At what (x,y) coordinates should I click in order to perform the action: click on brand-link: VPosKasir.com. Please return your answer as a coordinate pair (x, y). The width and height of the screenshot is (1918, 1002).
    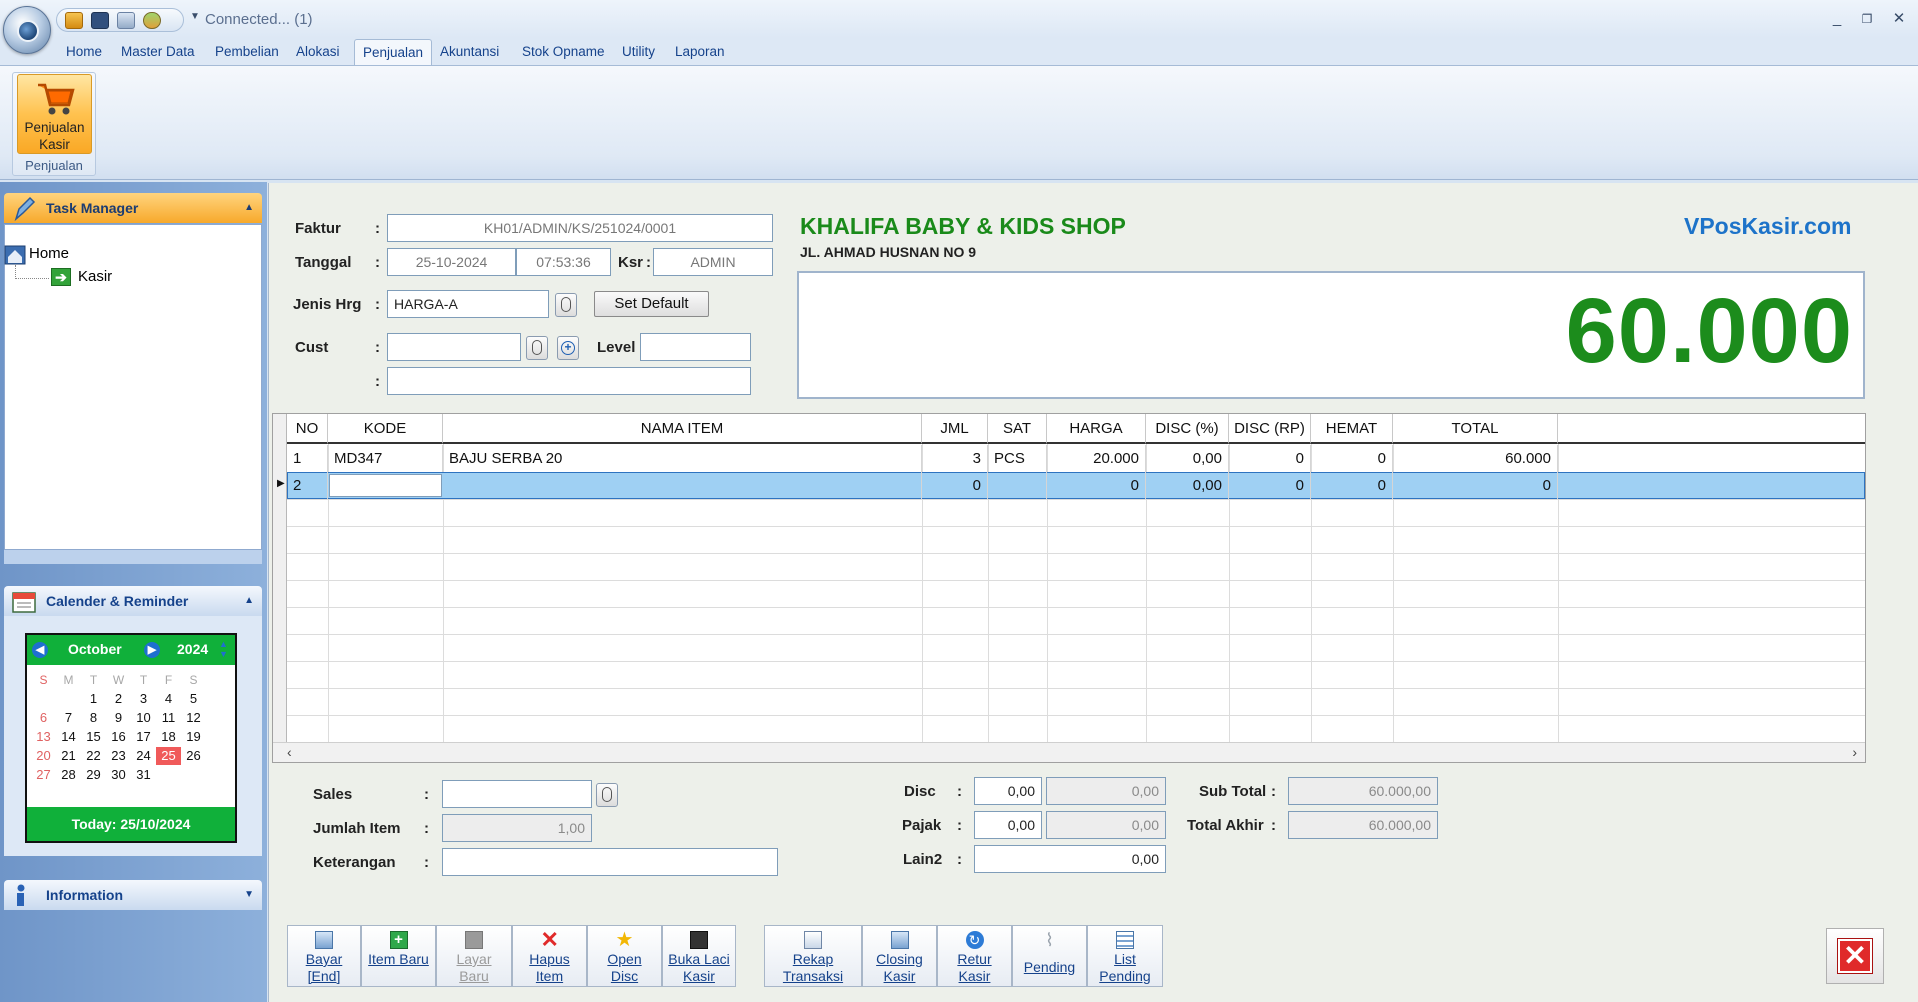
    Looking at the image, I should click on (1767, 226).